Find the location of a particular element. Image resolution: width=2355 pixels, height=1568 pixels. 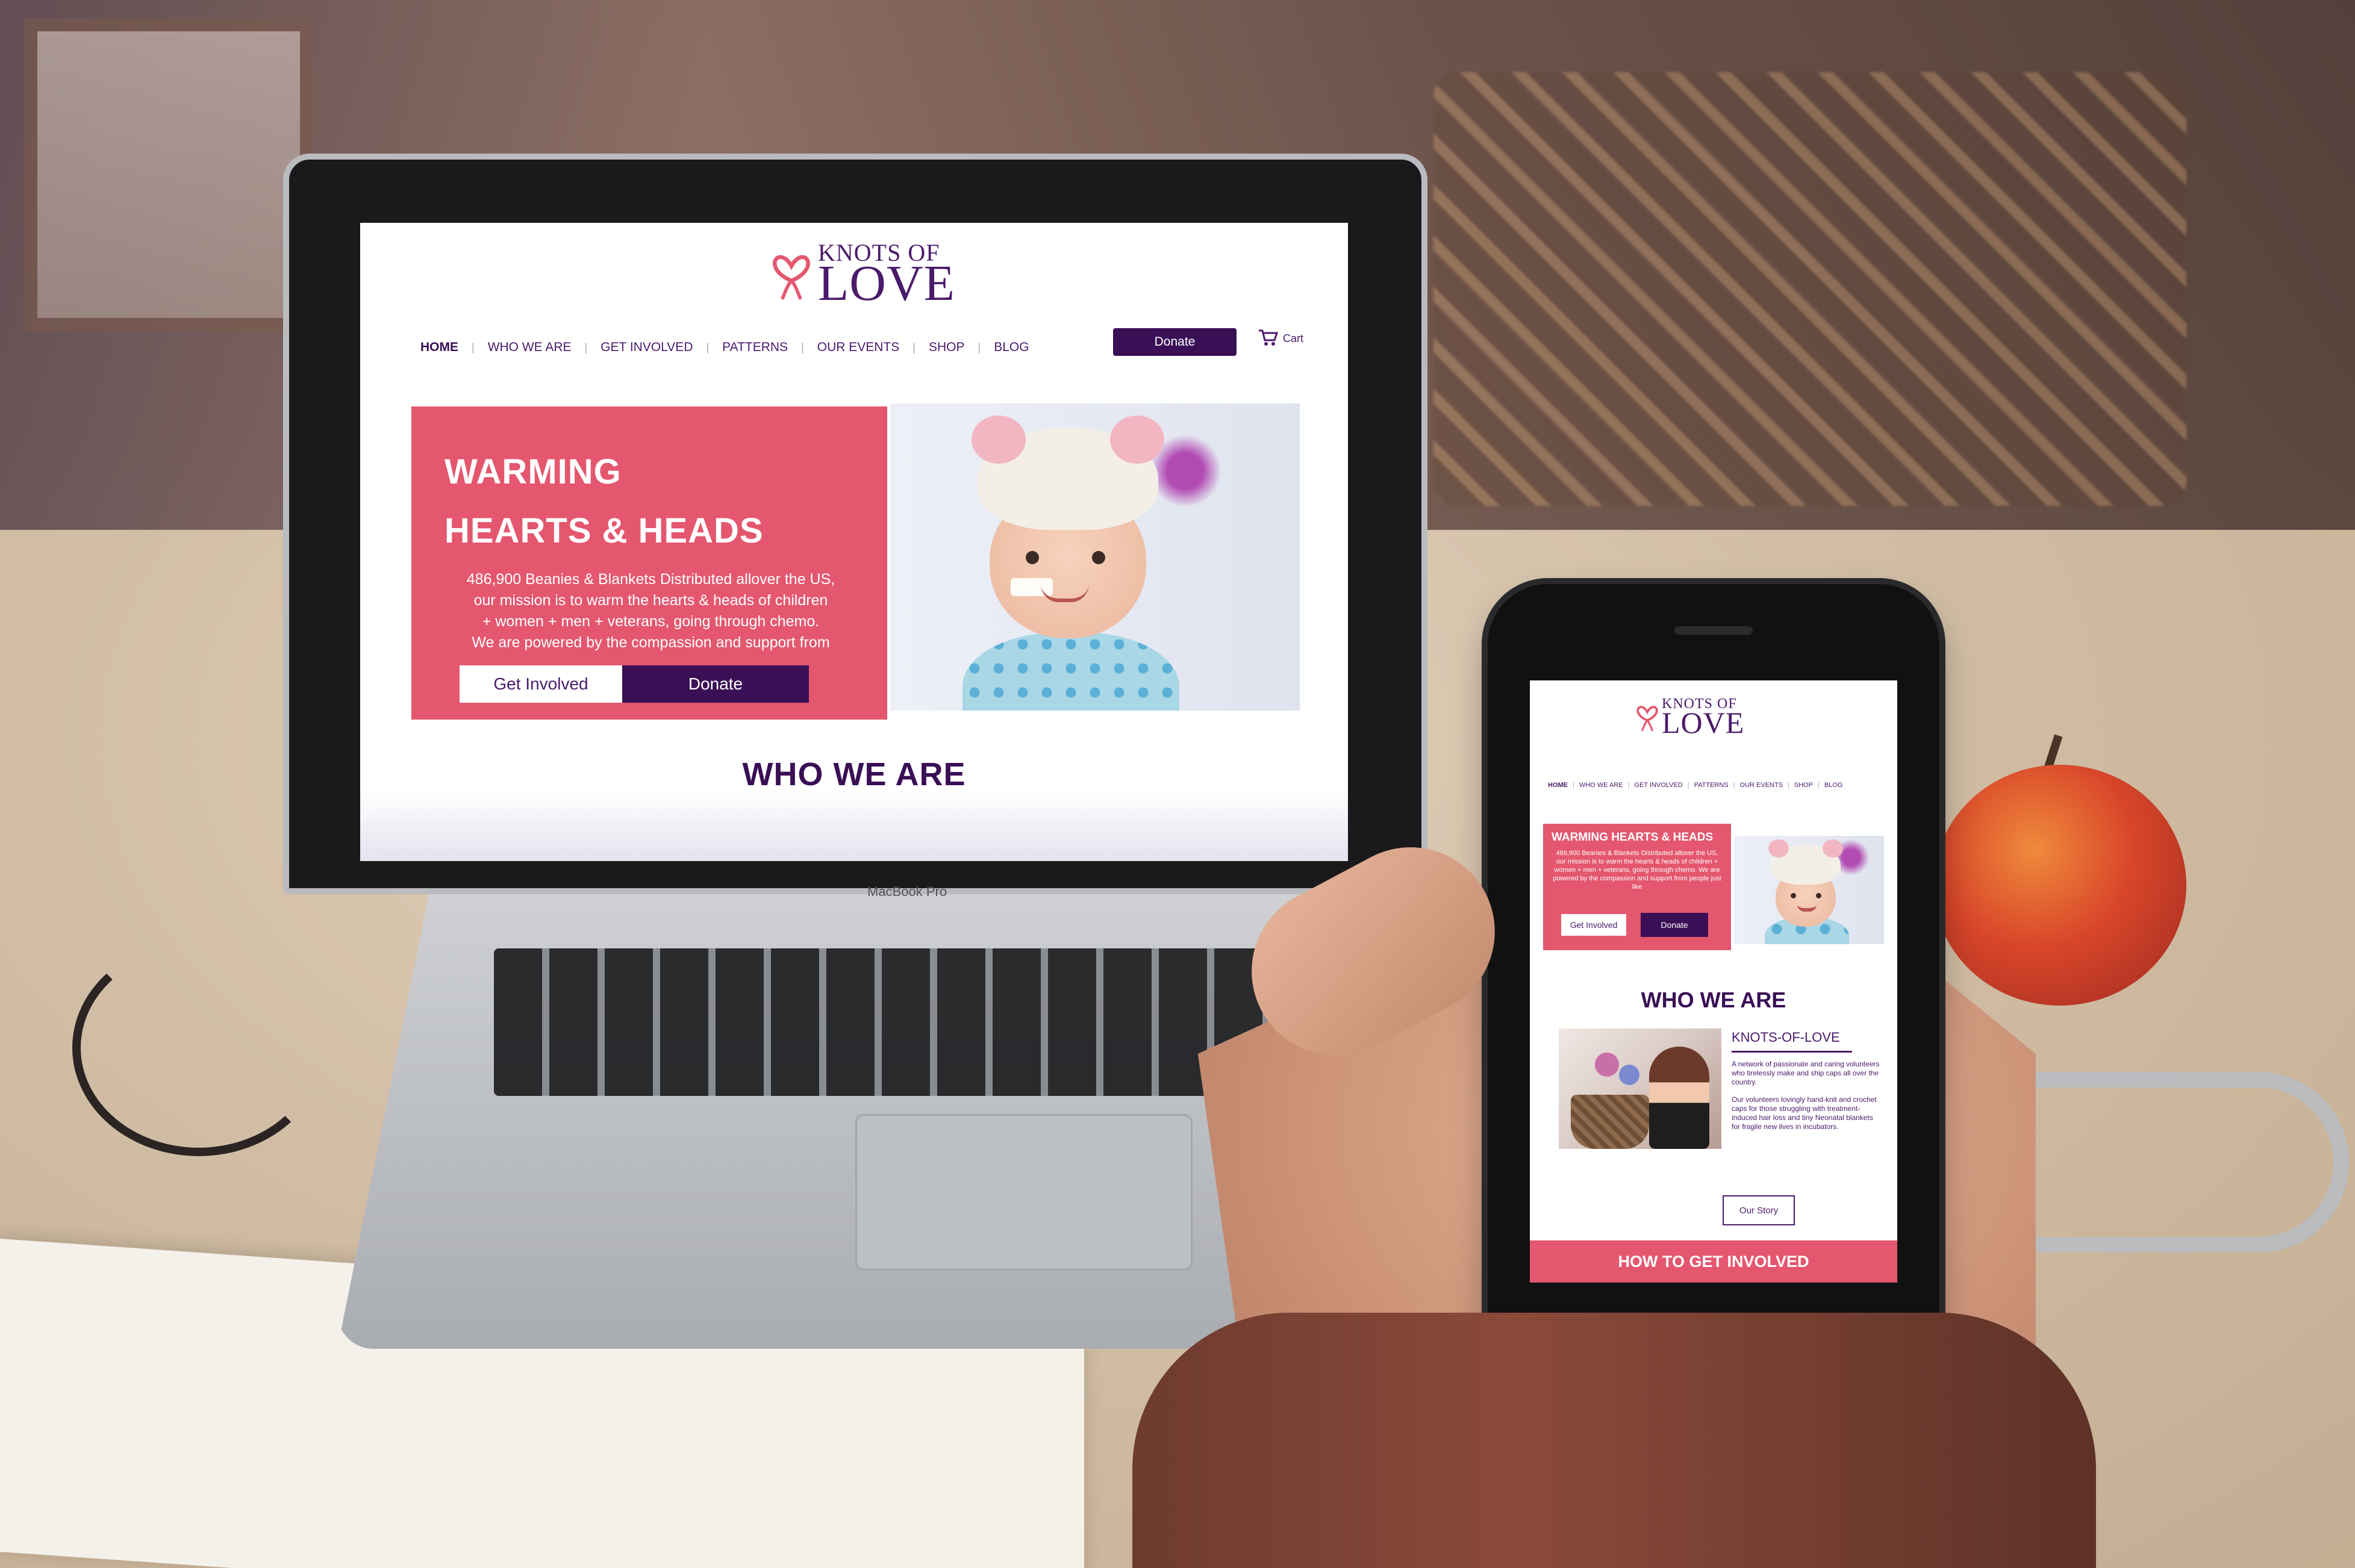

phone-site-logo: KNOTS OF LOVE is located at coordinates (1690, 718).